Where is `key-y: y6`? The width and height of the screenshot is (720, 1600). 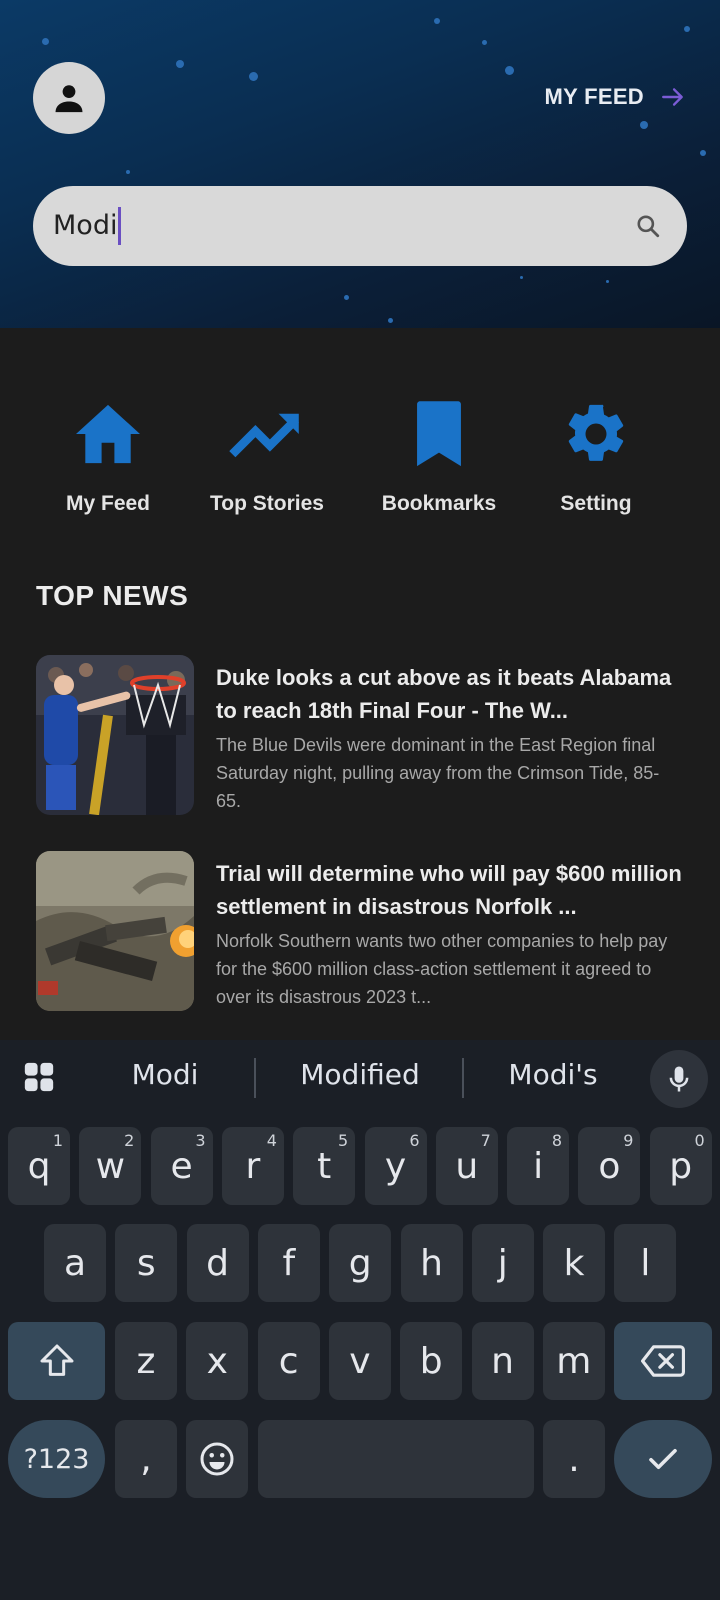 key-y: y6 is located at coordinates (395, 1166).